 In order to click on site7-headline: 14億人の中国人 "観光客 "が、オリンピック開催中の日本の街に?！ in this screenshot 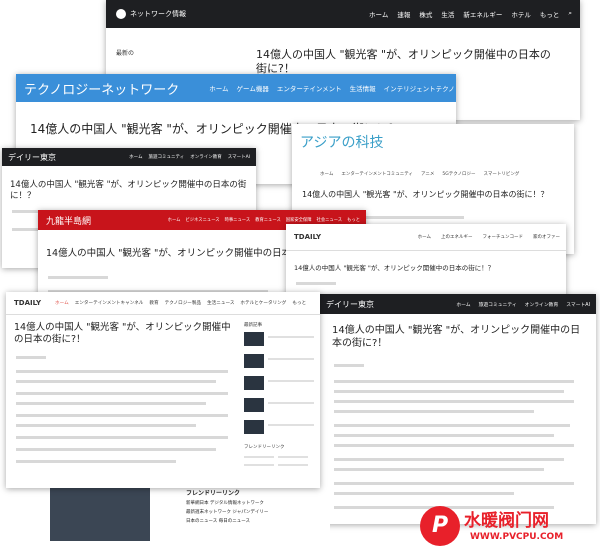, I will do `click(124, 334)`.